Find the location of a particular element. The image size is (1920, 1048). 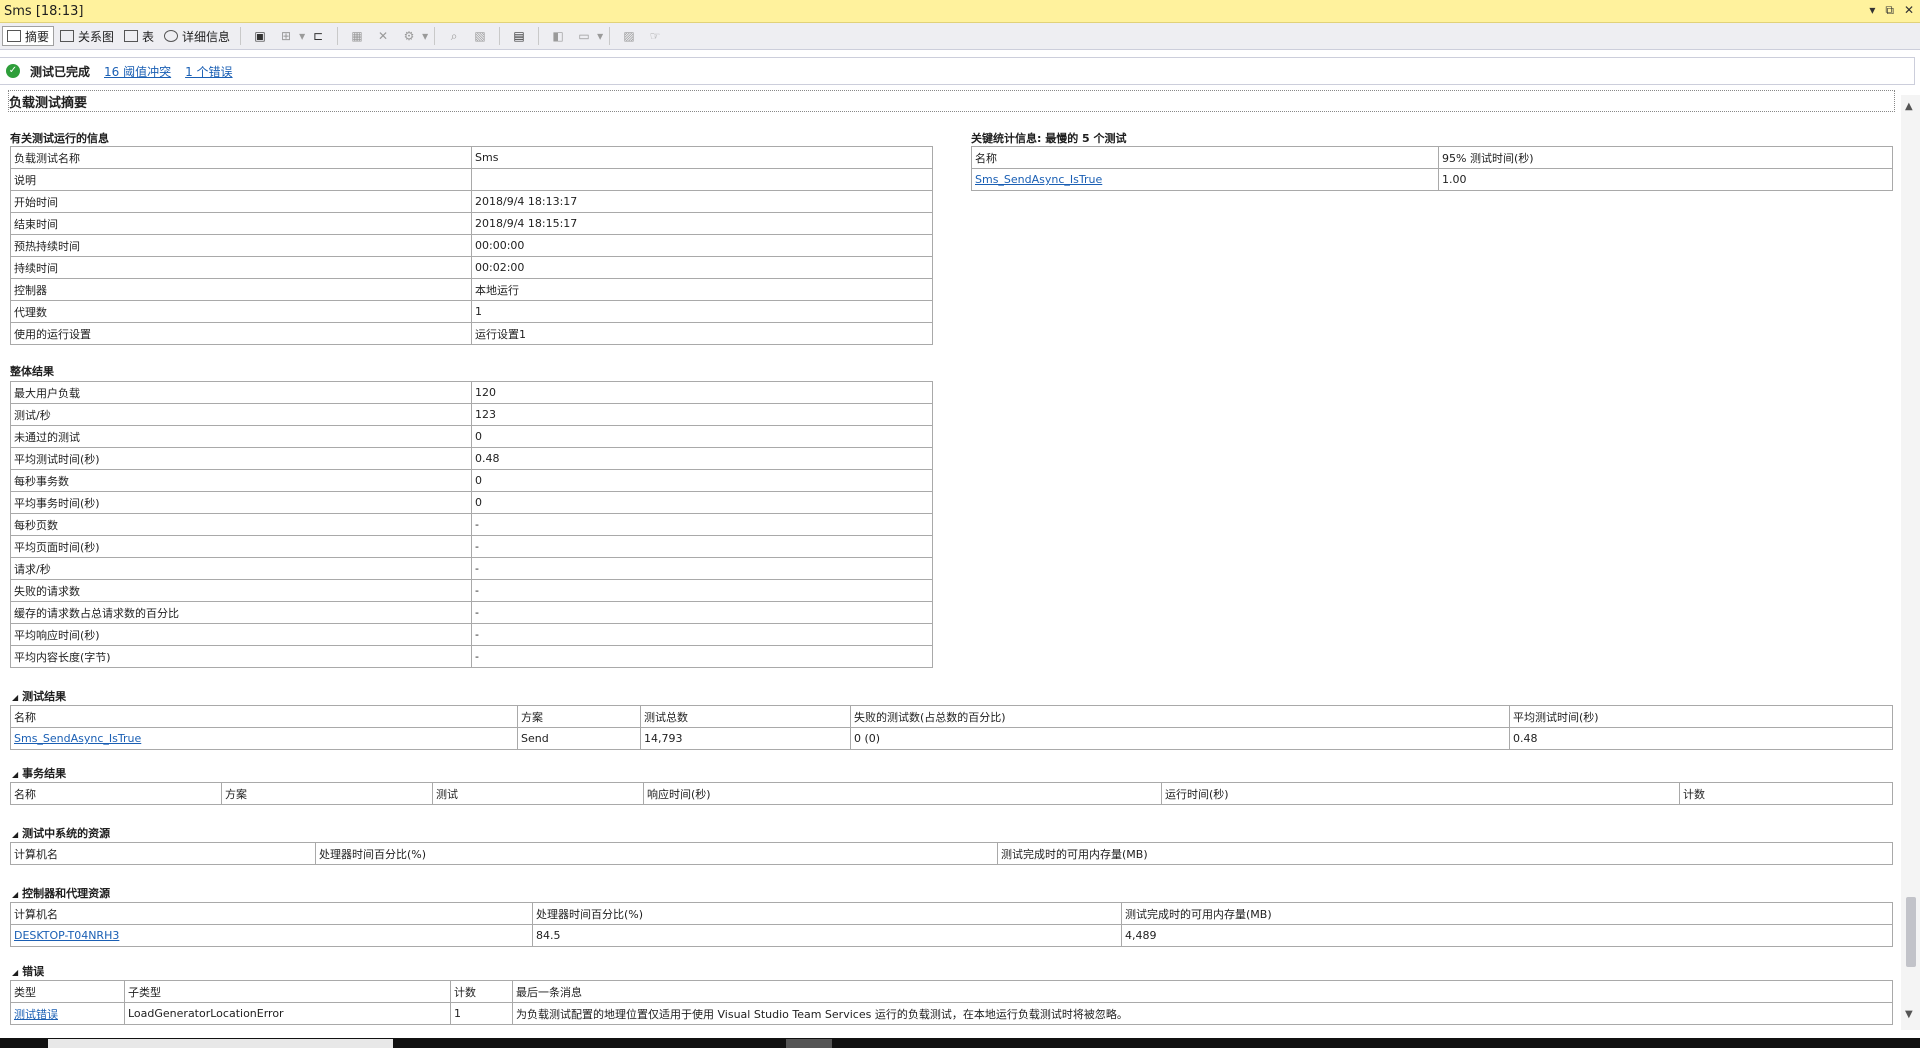

details-button: 详细信息 is located at coordinates (197, 36).